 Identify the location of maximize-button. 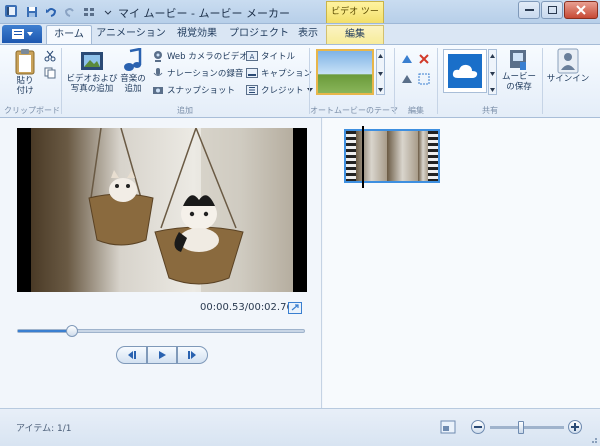
(552, 10).